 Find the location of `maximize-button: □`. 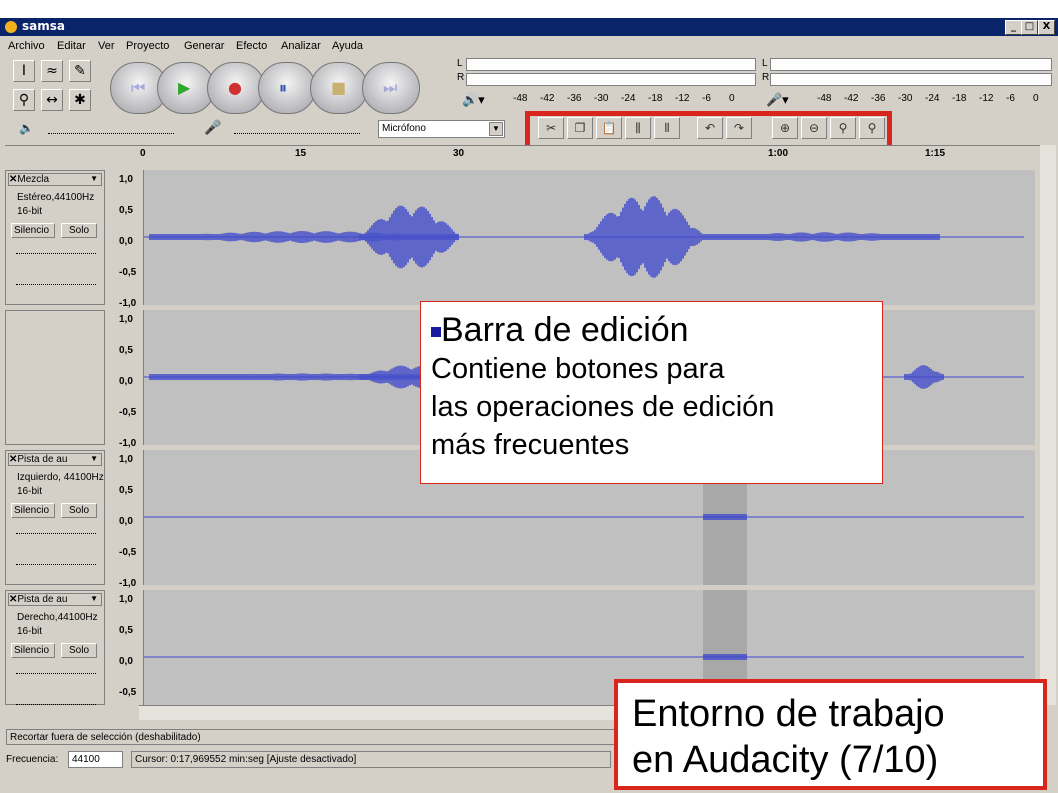

maximize-button: □ is located at coordinates (1029, 27).